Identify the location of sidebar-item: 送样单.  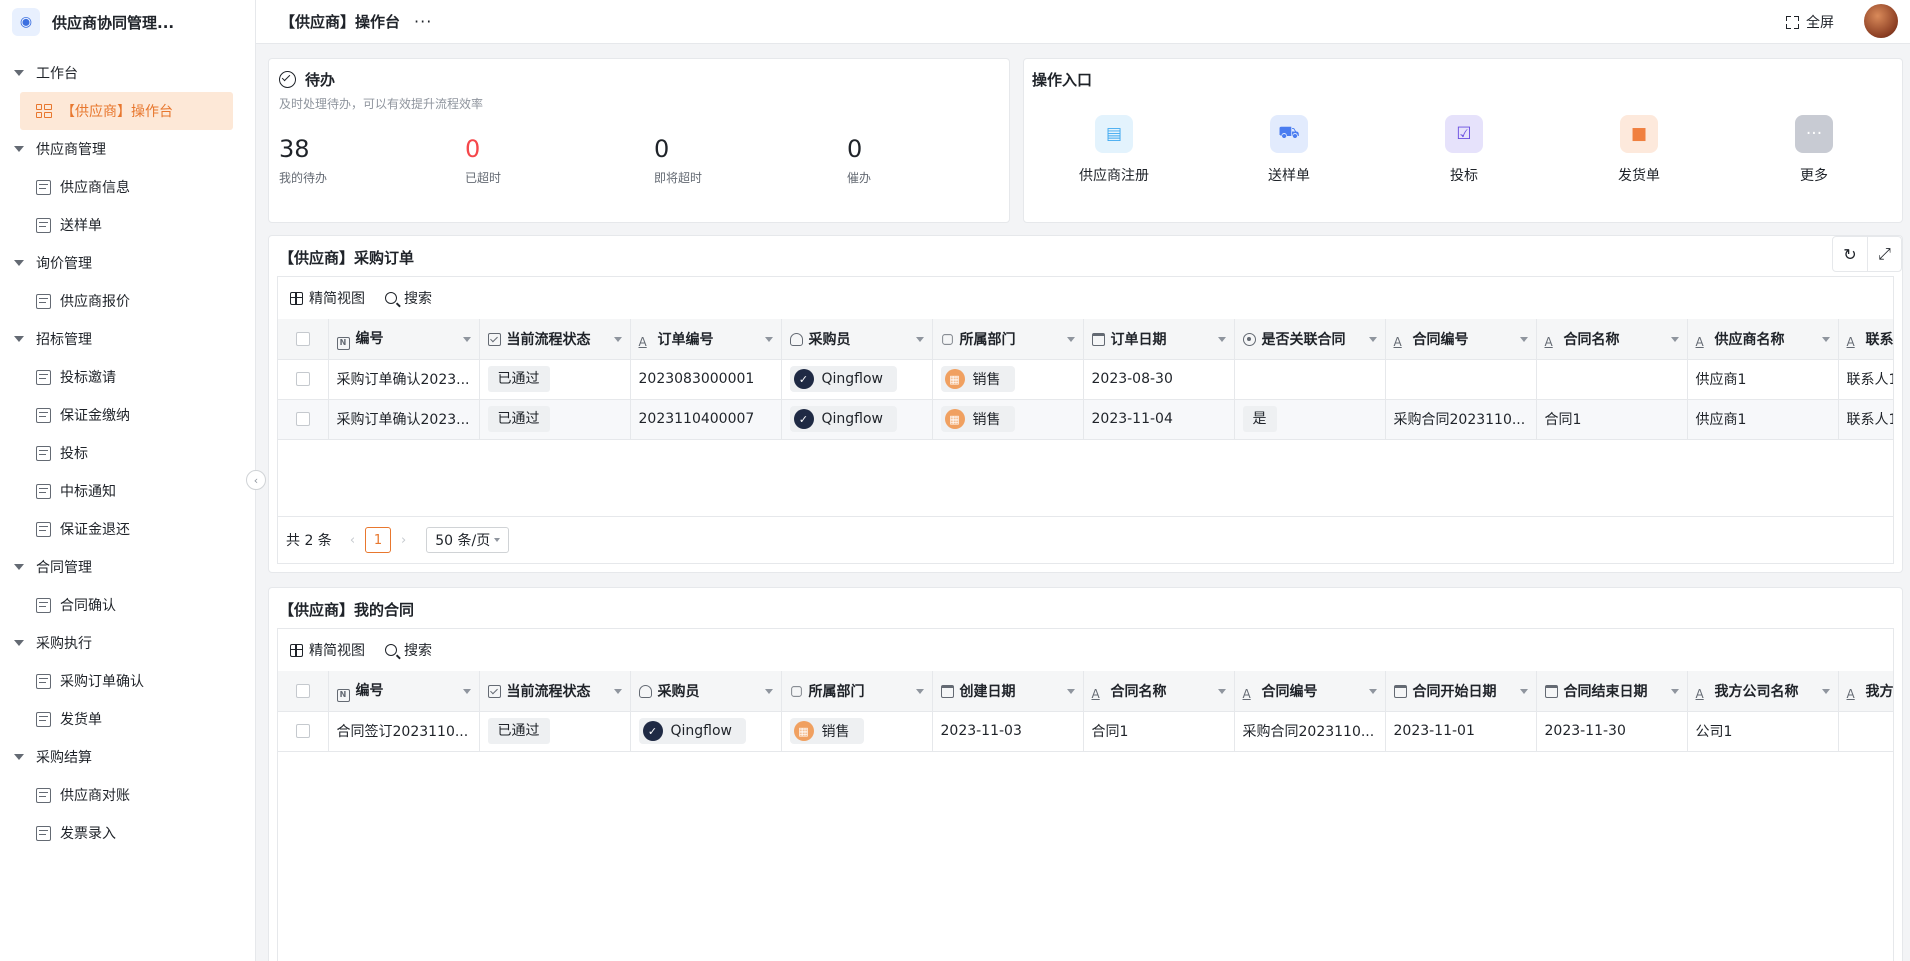
(127, 225).